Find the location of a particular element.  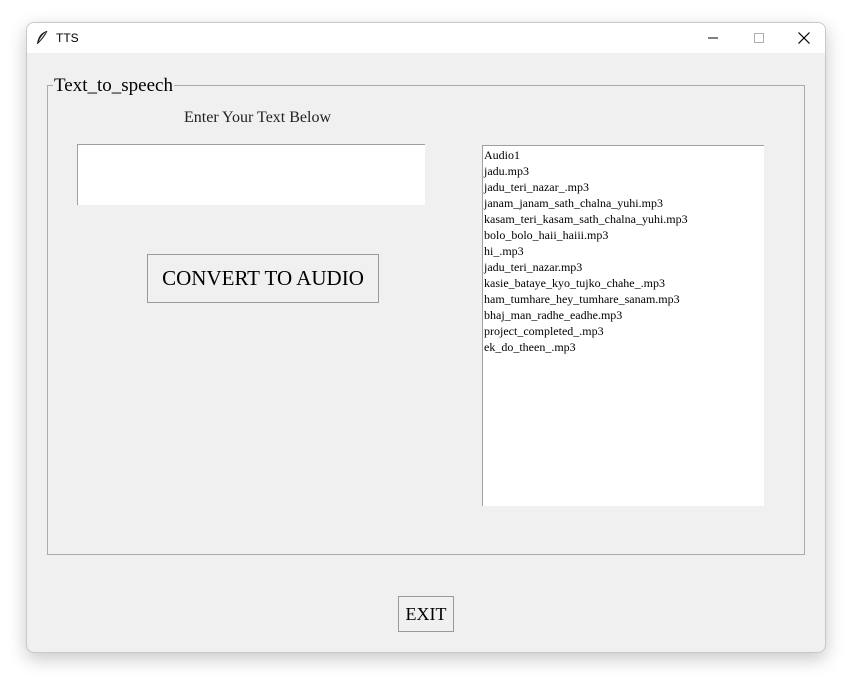

list-item: jadu_teri_nazar_.mp3 is located at coordinates (623, 187).